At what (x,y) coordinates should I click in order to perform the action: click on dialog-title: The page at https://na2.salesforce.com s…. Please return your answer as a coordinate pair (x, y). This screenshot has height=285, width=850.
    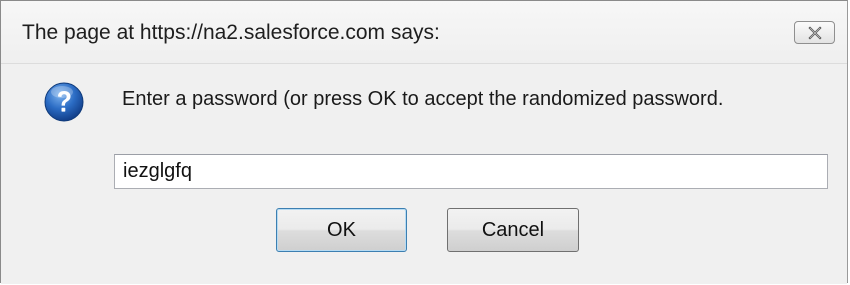
    Looking at the image, I should click on (231, 32).